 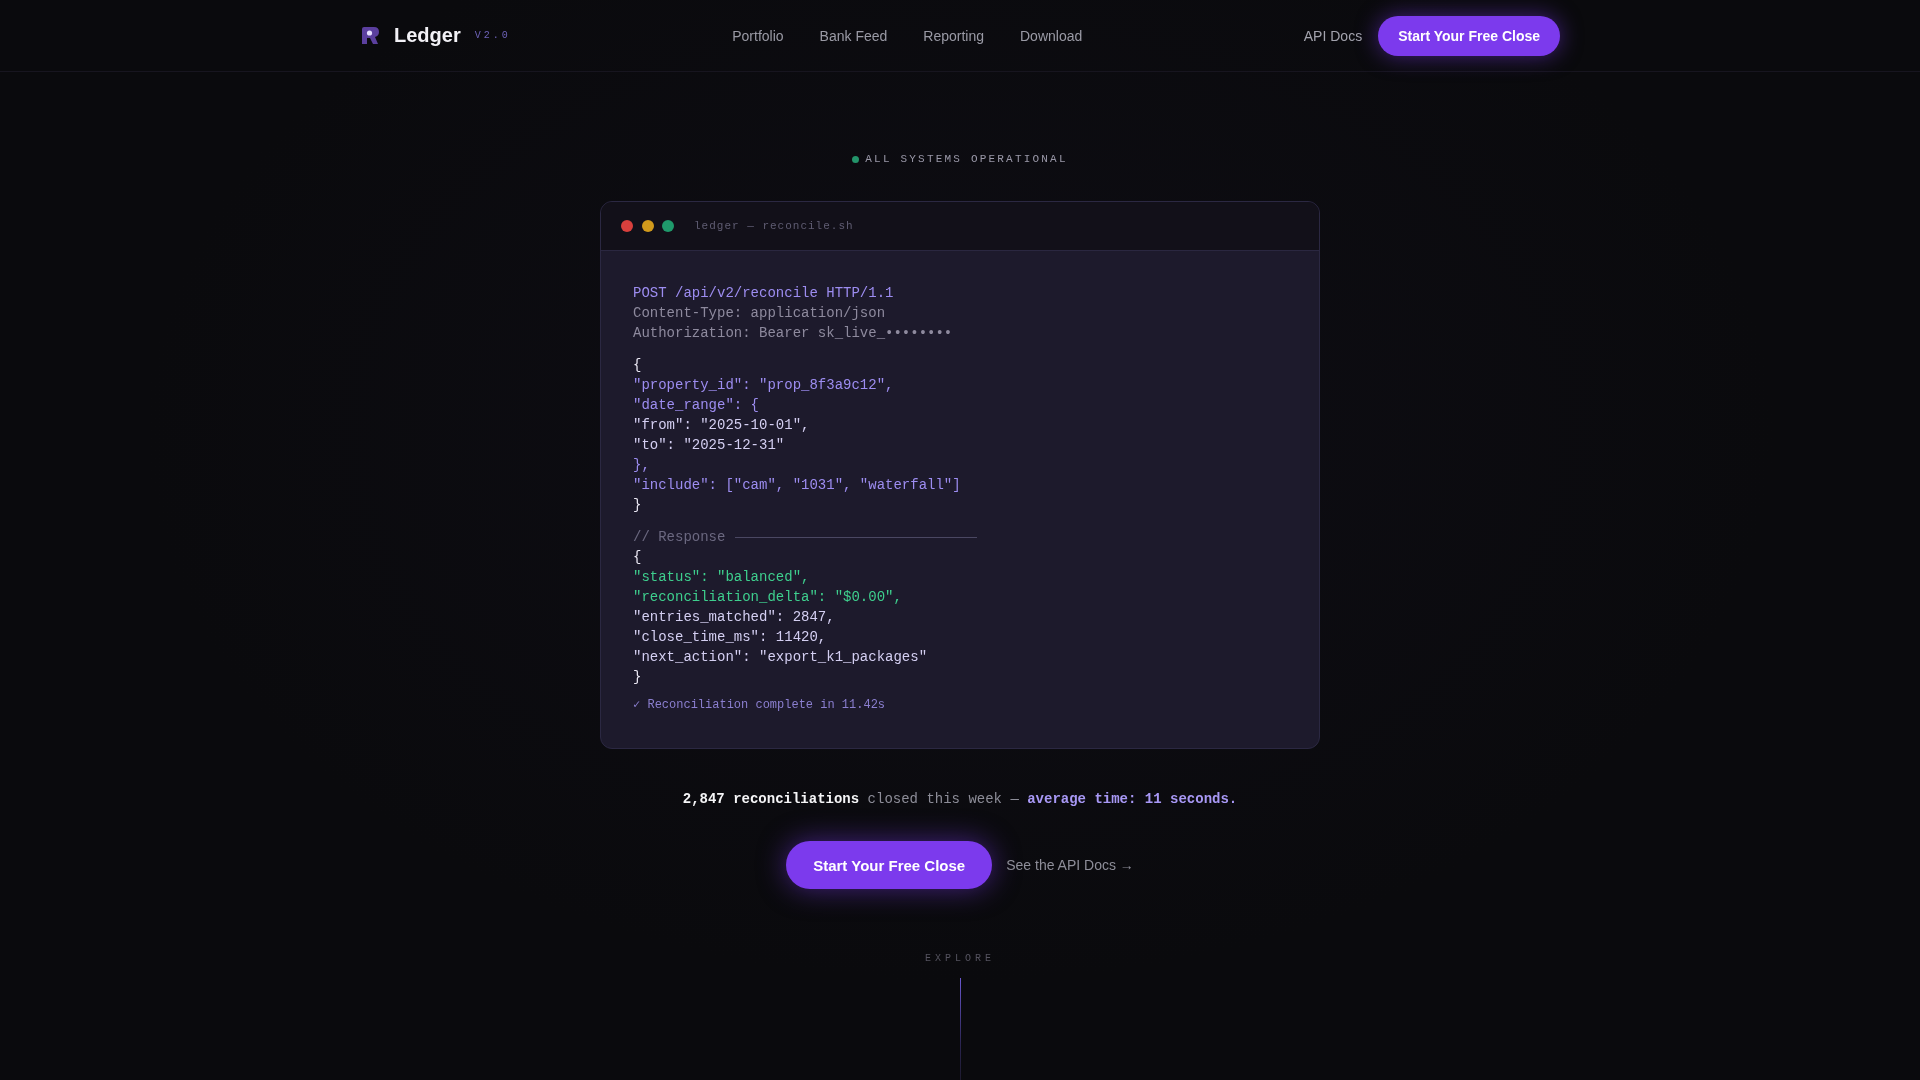 I want to click on nav-link: Portfolio, so click(x=758, y=35).